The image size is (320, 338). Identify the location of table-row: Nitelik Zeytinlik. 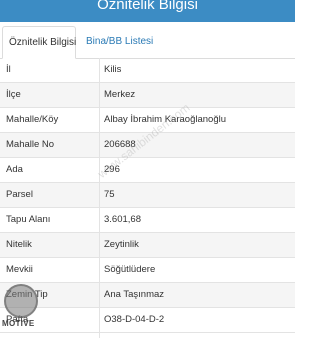
(147, 245).